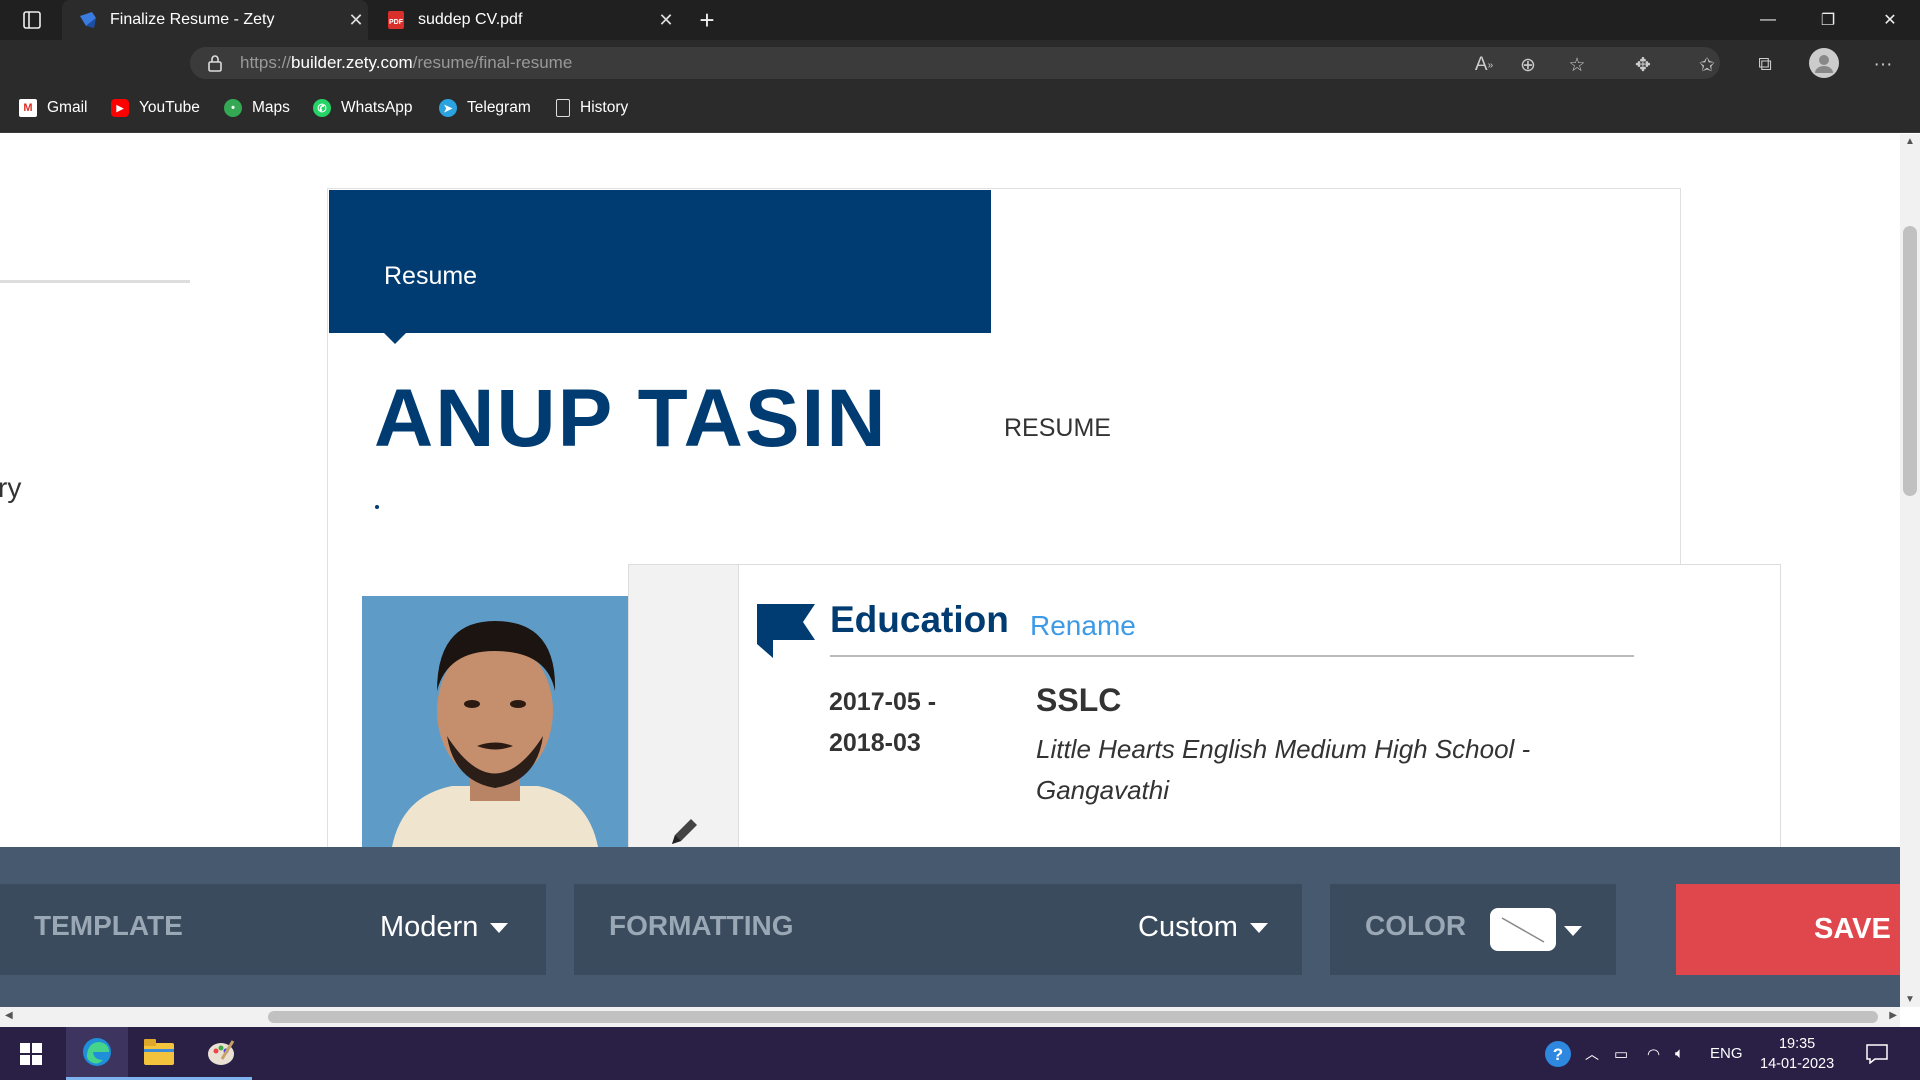 Image resolution: width=1920 pixels, height=1080 pixels. I want to click on edge-taskbar-icon, so click(97, 1053).